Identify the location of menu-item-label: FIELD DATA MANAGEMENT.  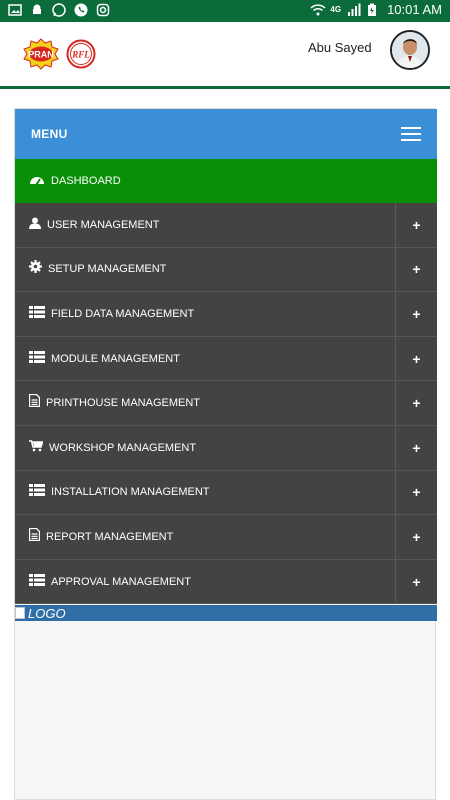
(123, 313).